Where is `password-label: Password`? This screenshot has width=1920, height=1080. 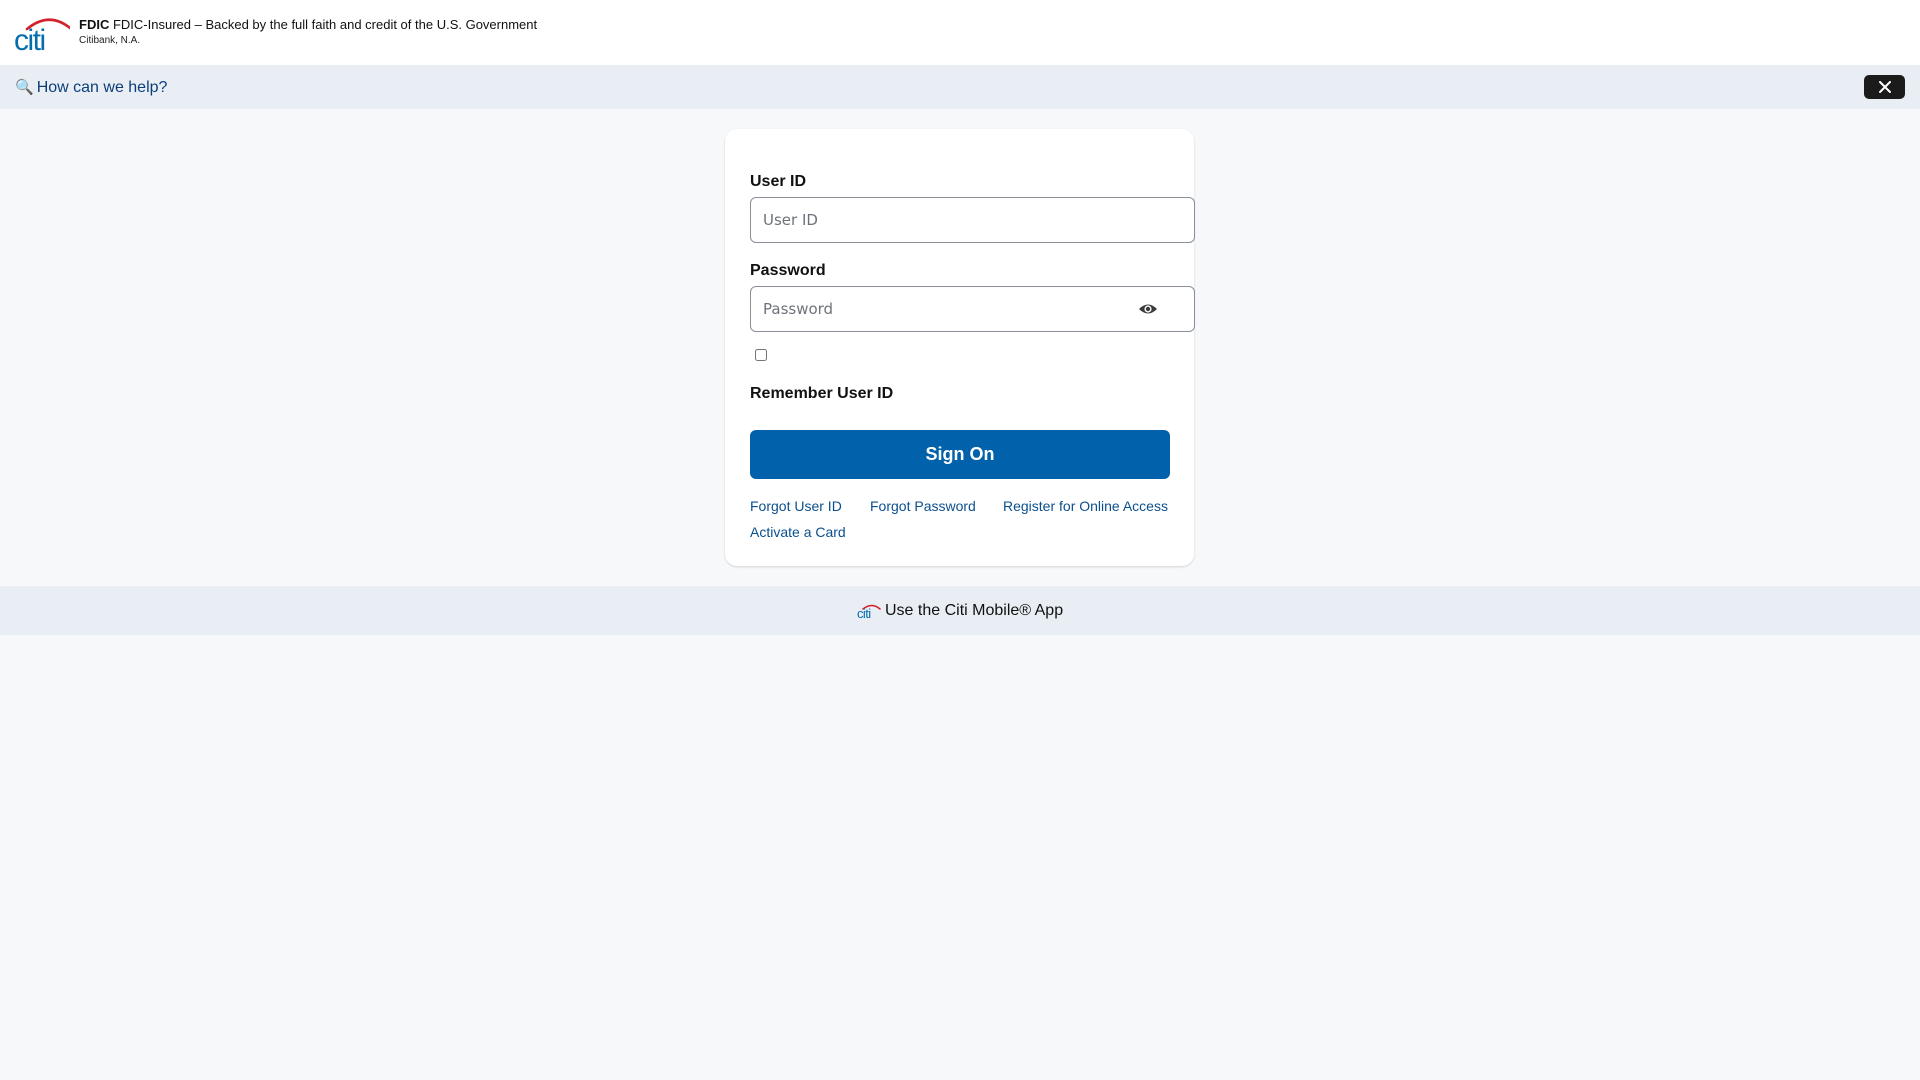 password-label: Password is located at coordinates (788, 270).